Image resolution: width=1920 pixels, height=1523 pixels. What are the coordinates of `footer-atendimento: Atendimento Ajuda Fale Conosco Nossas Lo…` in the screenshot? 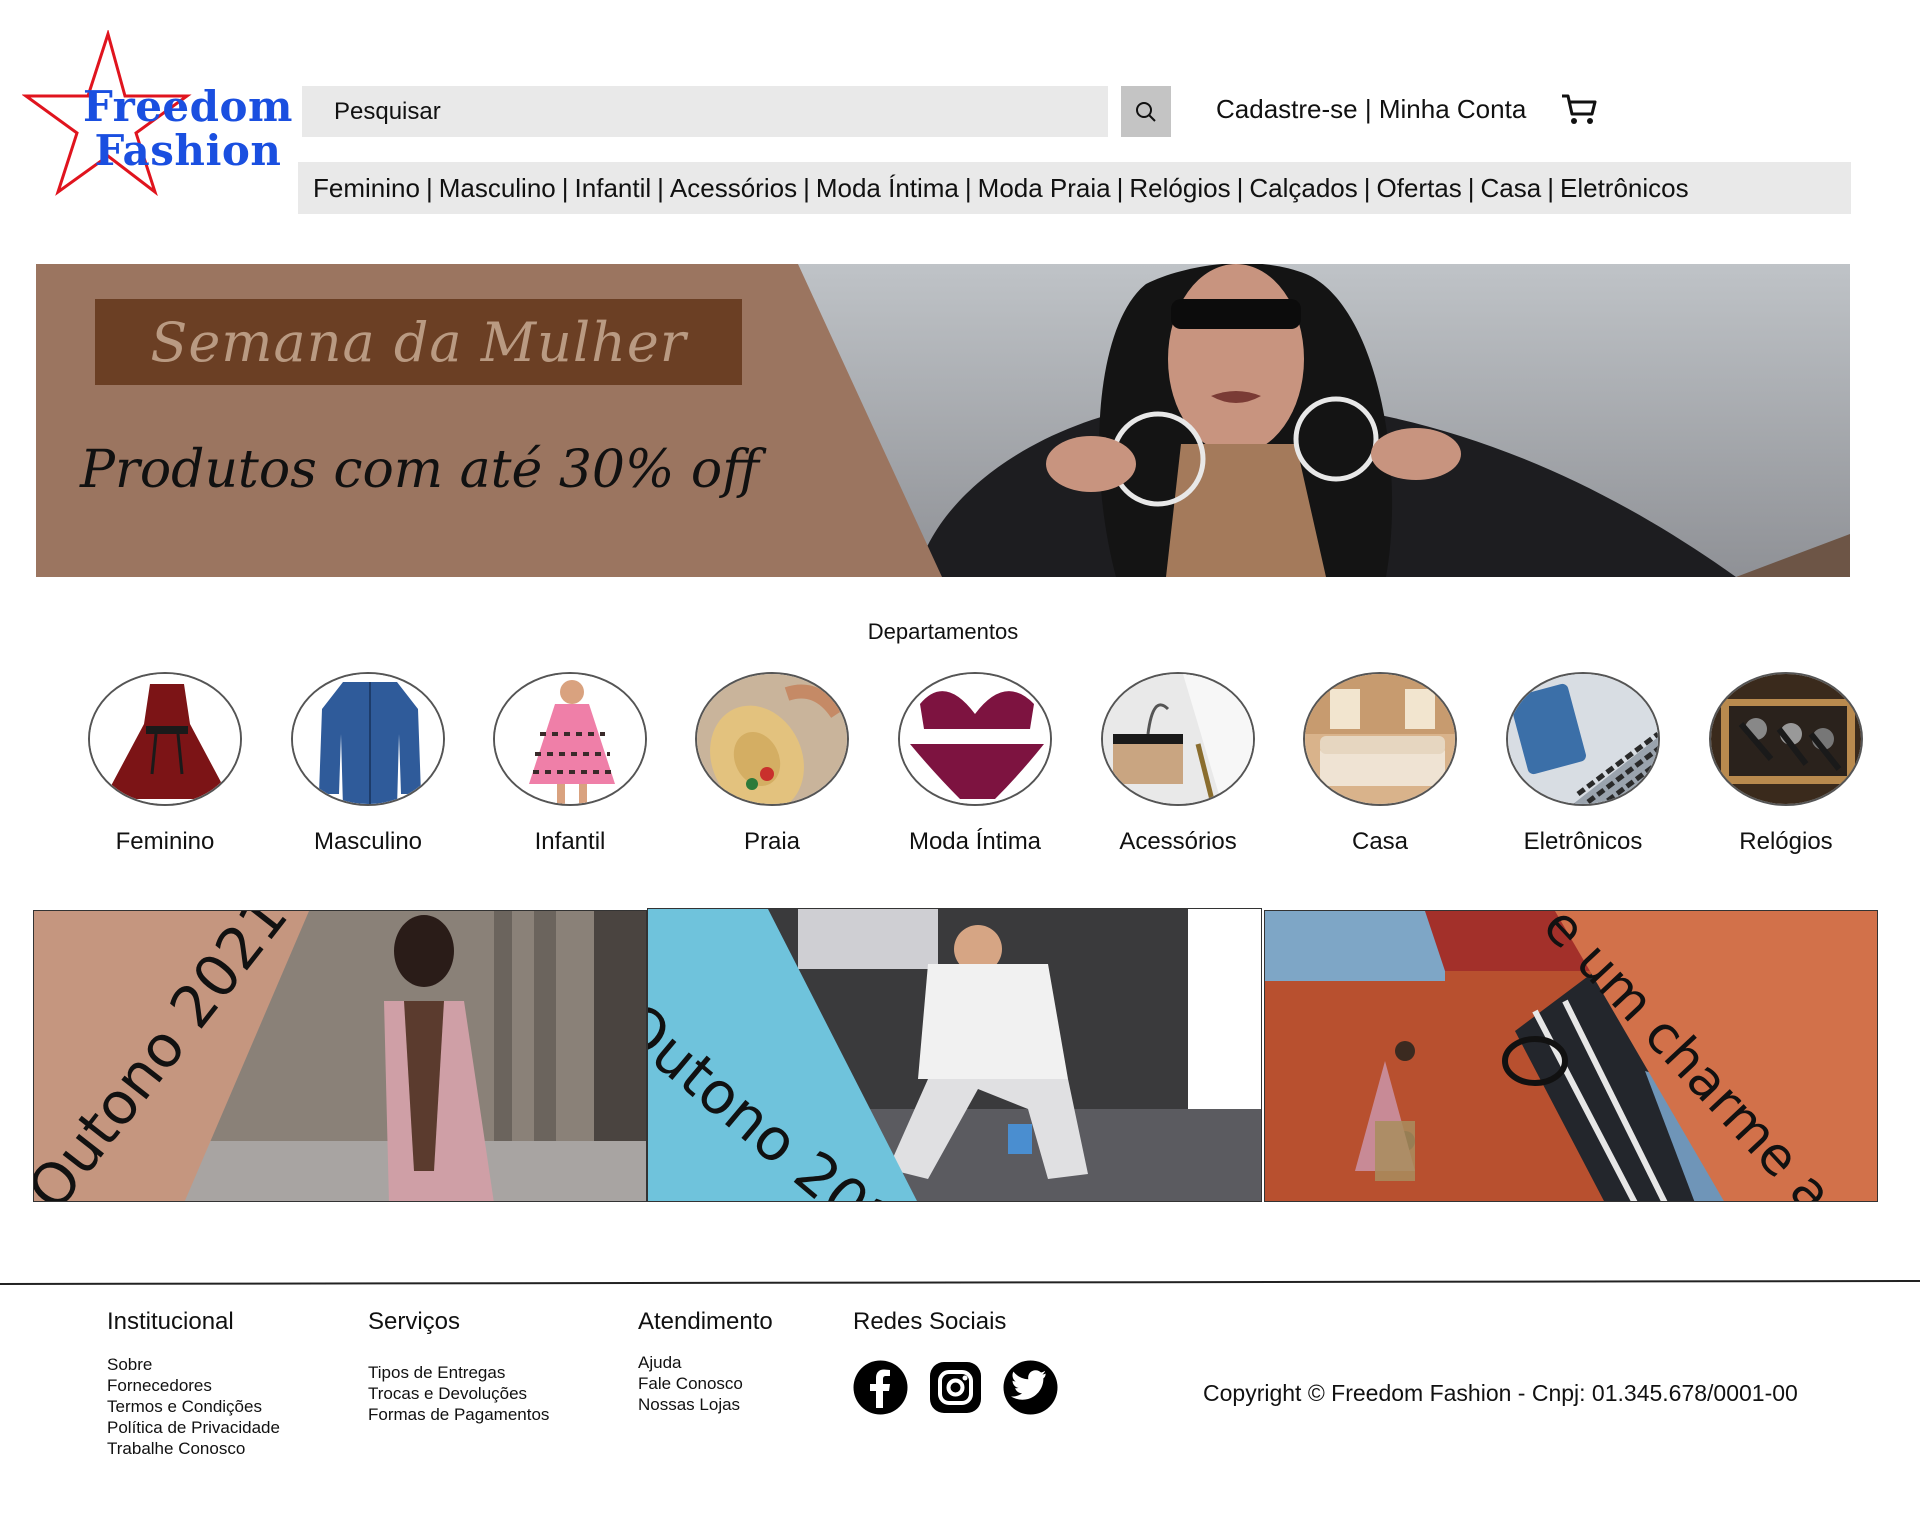 It's located at (705, 1361).